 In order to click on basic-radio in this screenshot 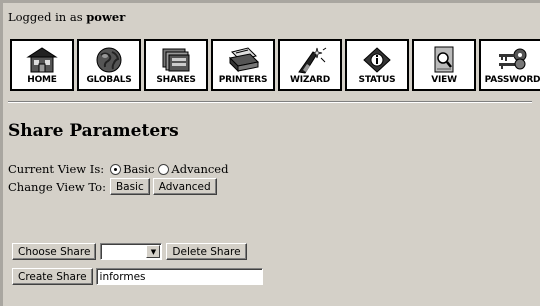, I will do `click(116, 169)`.